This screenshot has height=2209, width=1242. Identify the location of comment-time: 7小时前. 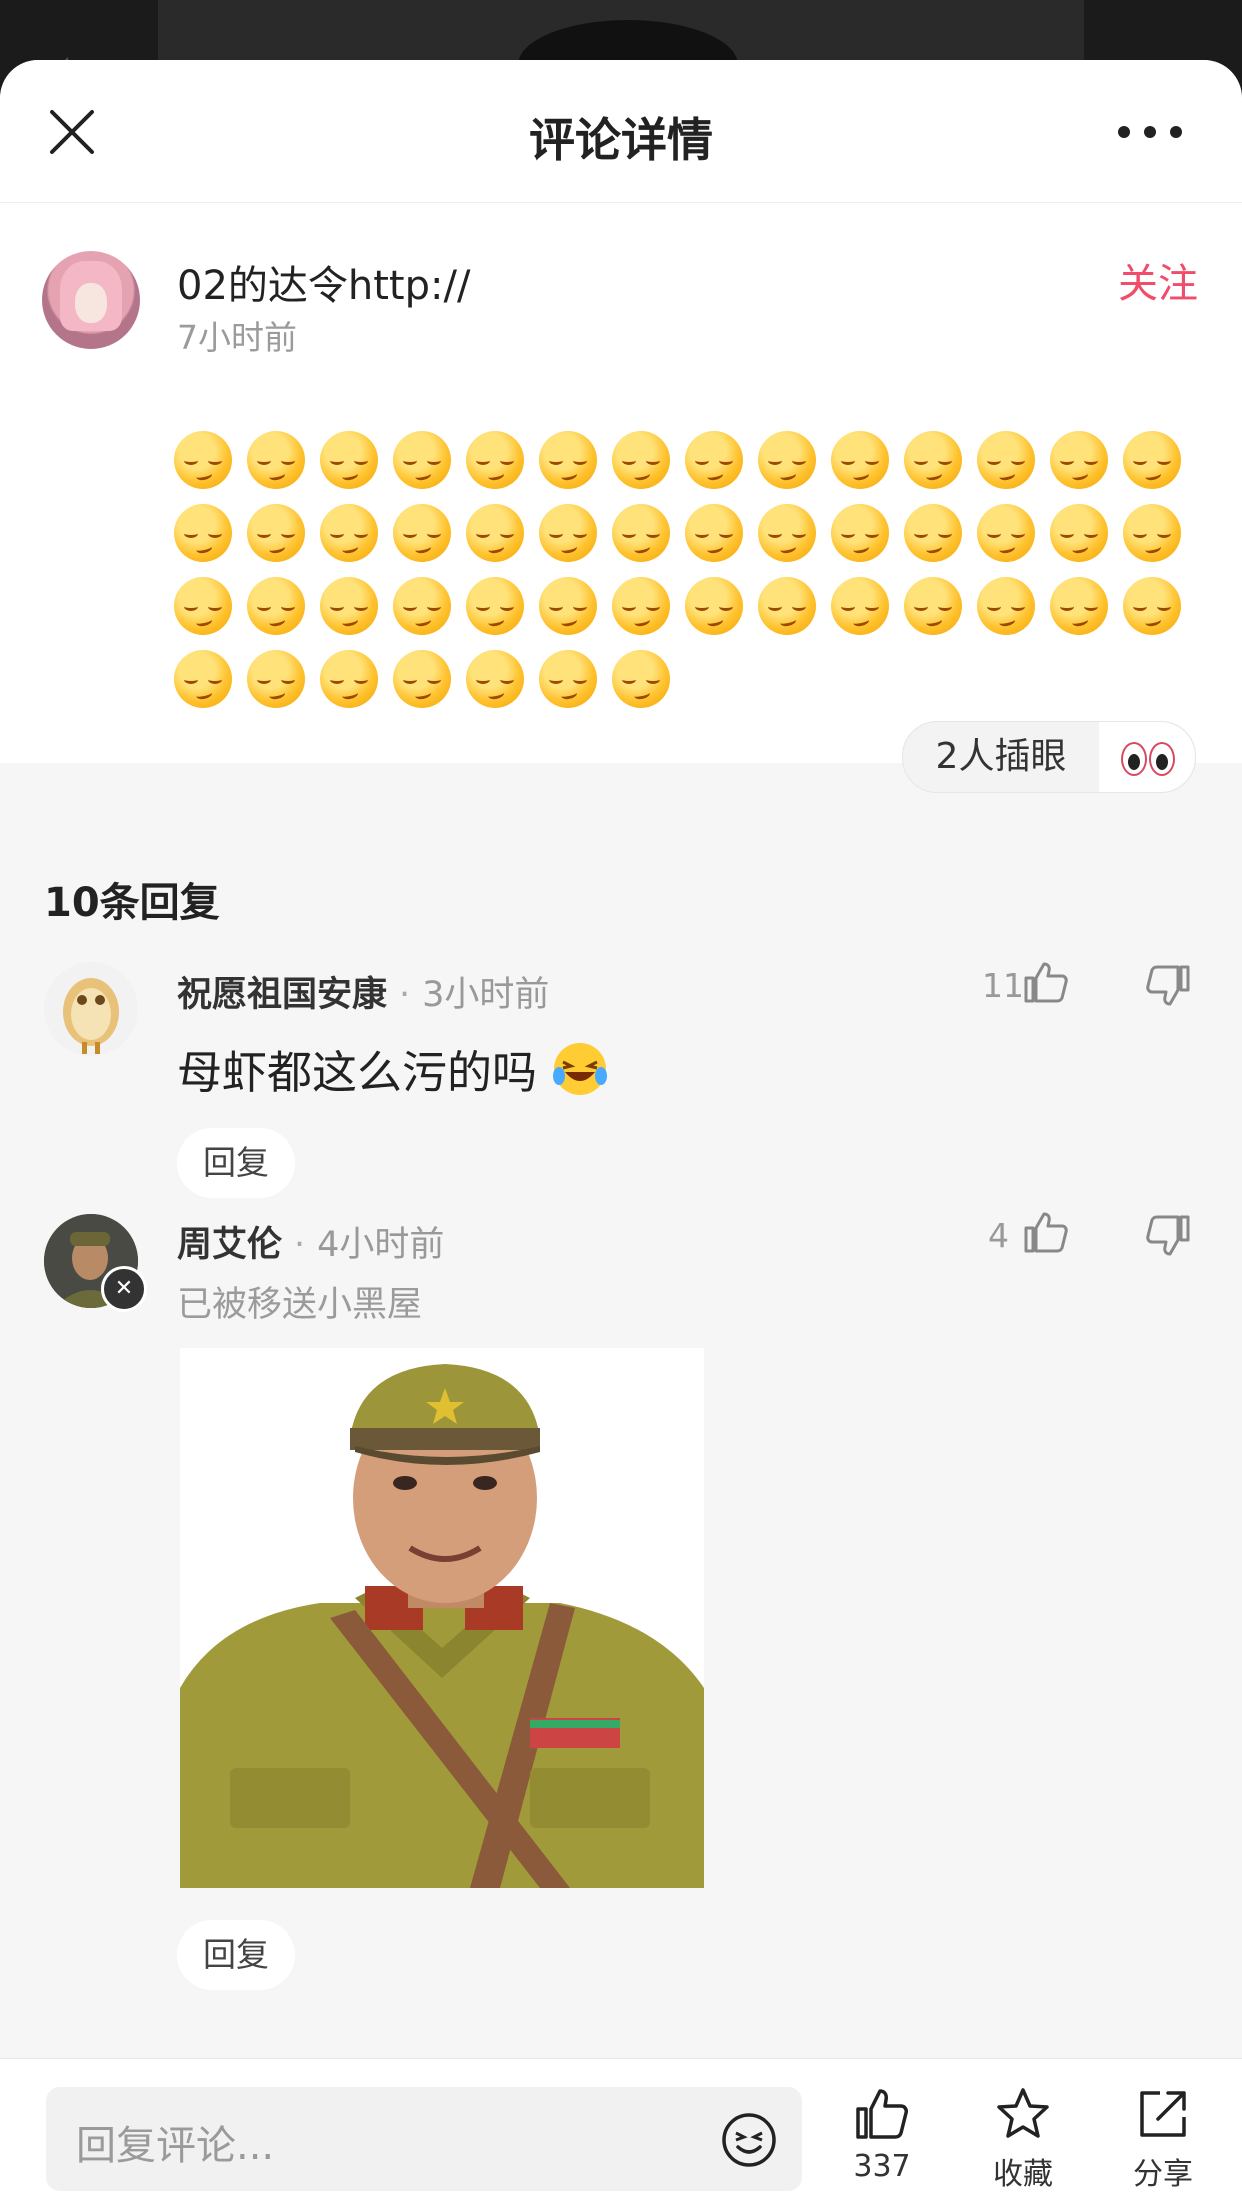
(237, 337).